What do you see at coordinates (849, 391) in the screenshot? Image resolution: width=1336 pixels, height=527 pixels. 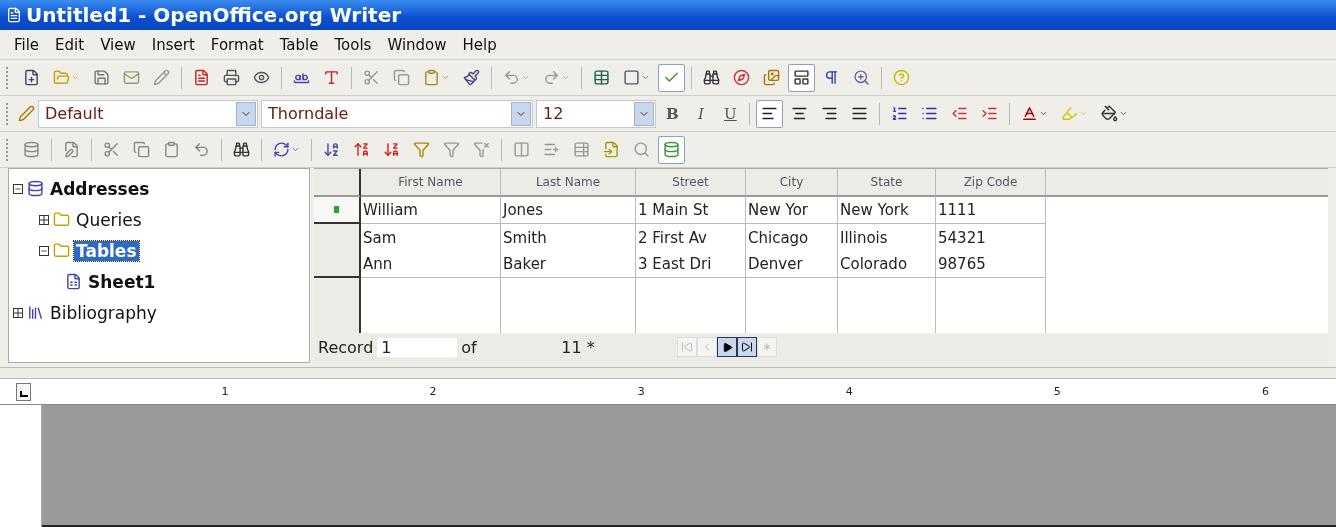 I see `ruler-number: 4` at bounding box center [849, 391].